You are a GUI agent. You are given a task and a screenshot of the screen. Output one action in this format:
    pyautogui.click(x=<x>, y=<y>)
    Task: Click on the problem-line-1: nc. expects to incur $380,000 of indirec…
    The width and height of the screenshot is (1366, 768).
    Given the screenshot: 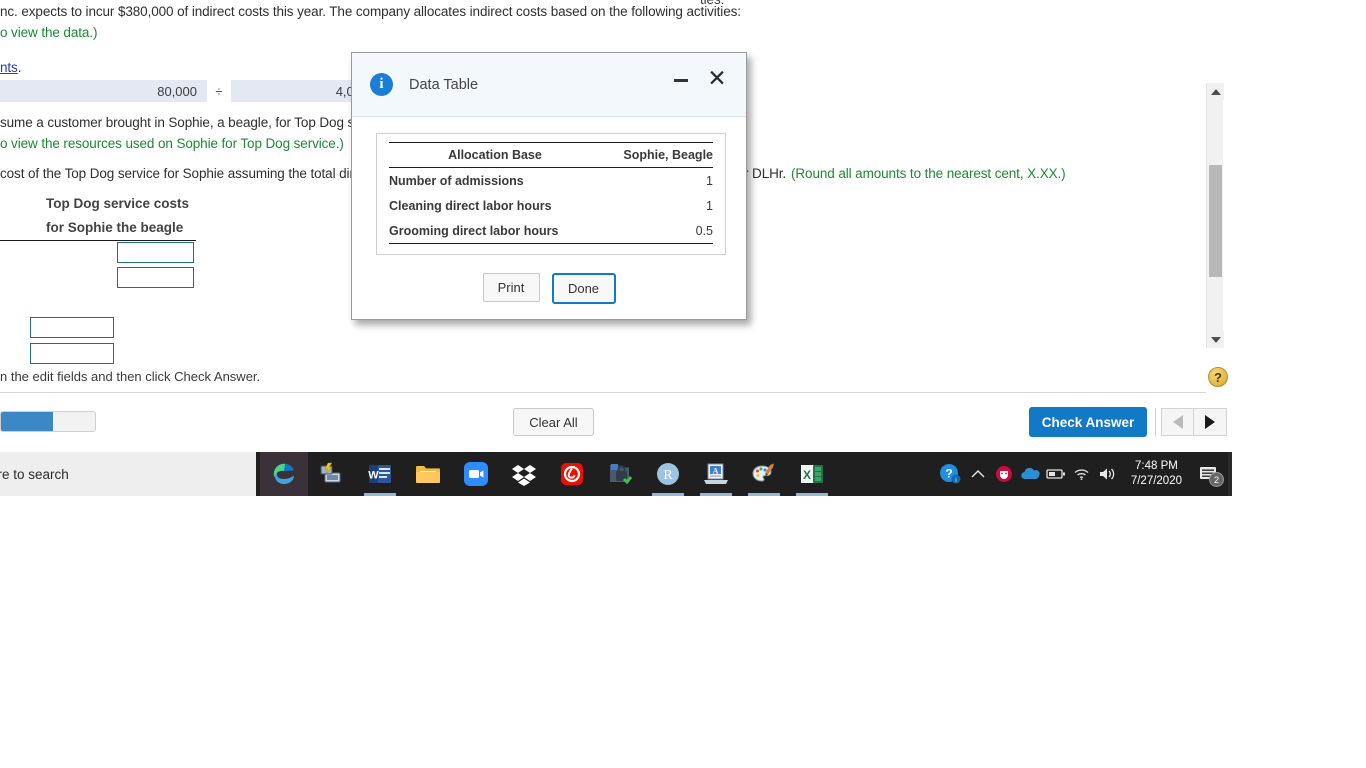 What is the action you would take?
    pyautogui.click(x=370, y=11)
    